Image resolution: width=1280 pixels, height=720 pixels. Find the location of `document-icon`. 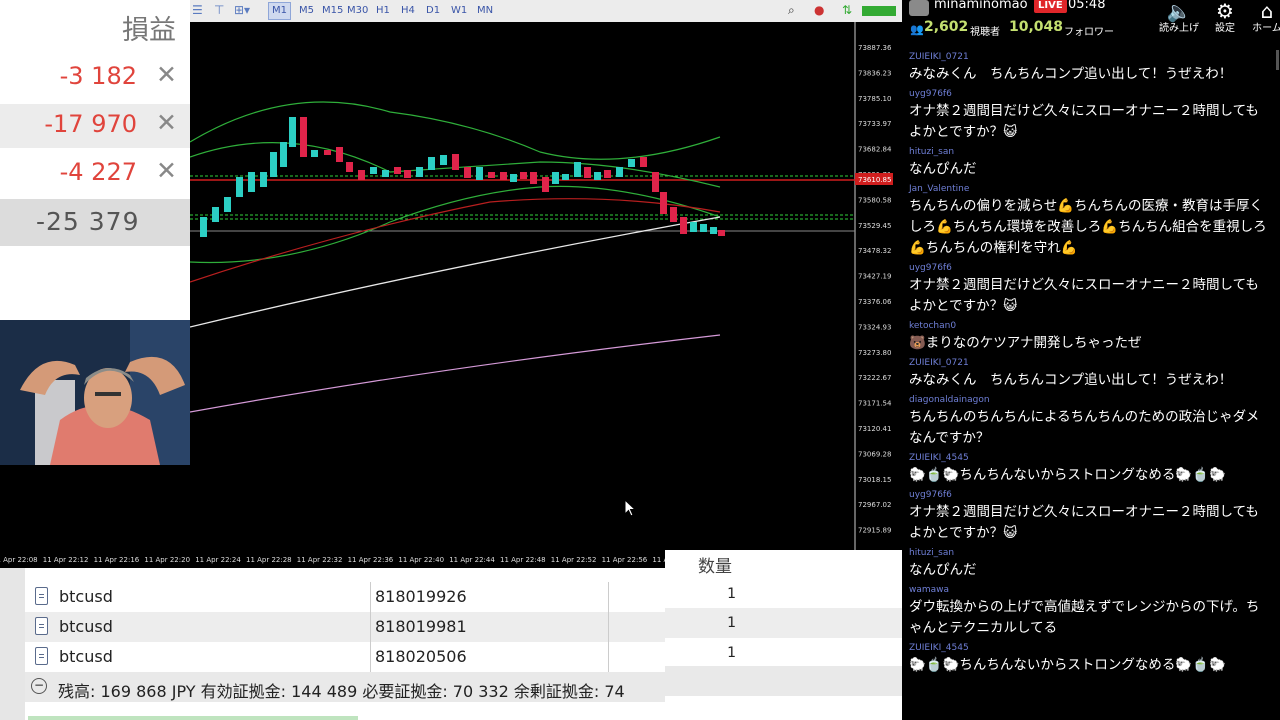

document-icon is located at coordinates (41, 656).